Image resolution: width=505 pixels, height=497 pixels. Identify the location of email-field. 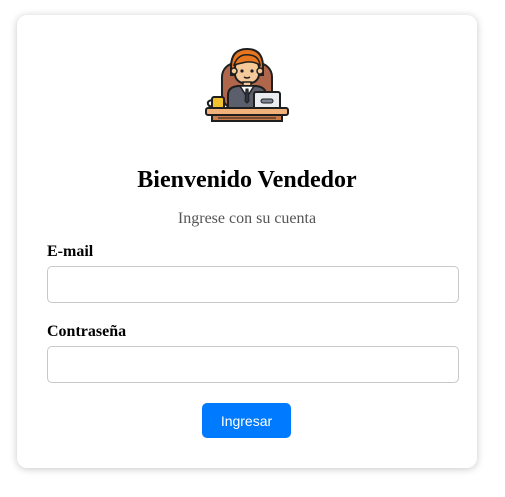
(253, 284).